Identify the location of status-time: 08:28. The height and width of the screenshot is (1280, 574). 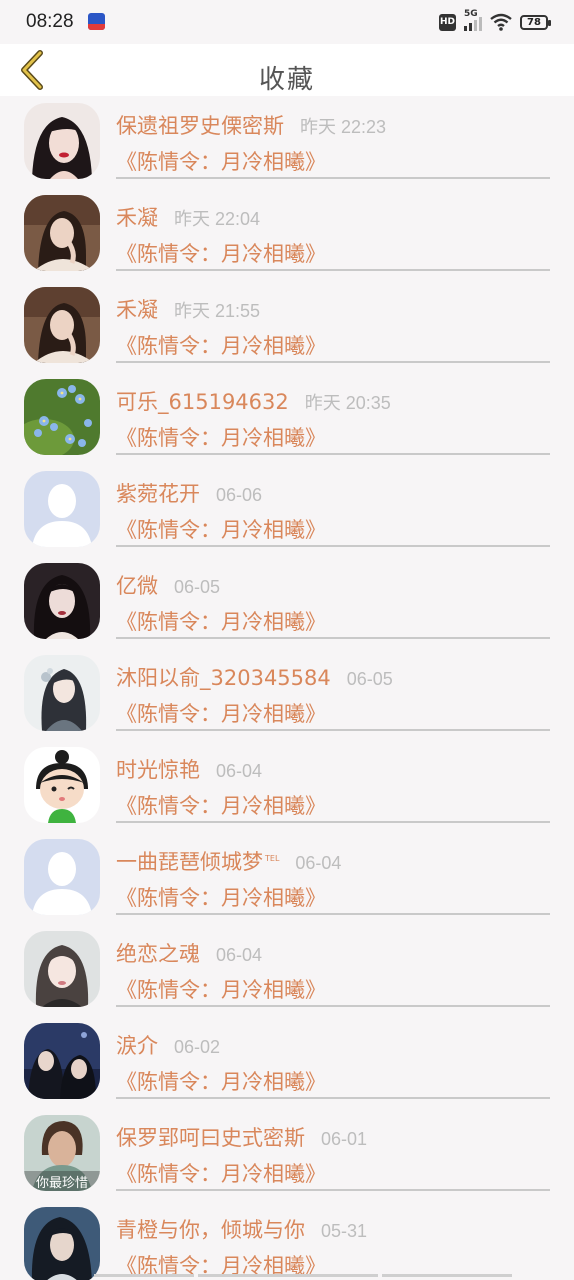
(50, 21).